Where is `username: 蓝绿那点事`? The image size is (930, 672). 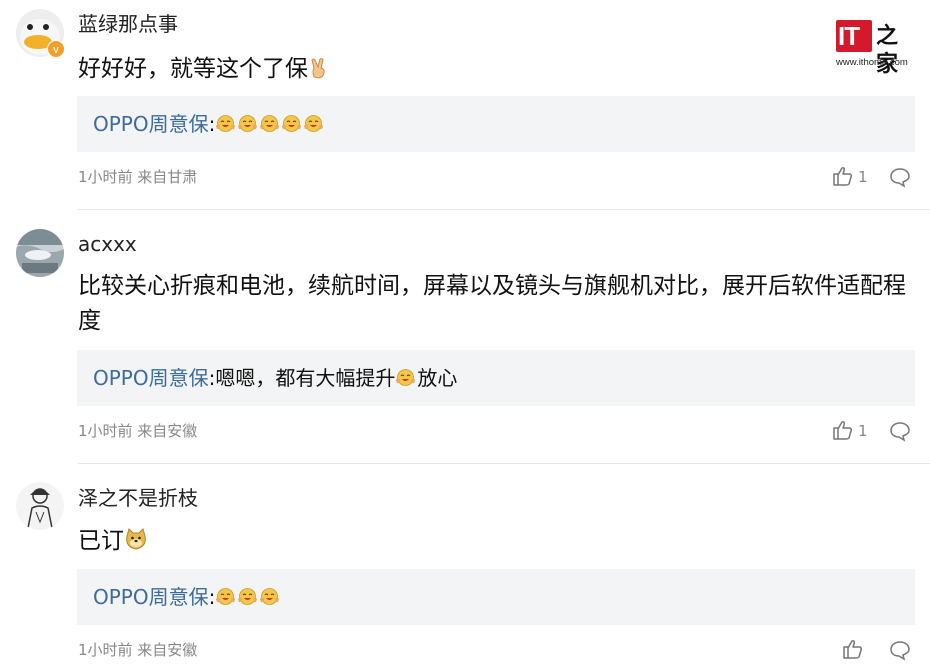 username: 蓝绿那点事 is located at coordinates (128, 24).